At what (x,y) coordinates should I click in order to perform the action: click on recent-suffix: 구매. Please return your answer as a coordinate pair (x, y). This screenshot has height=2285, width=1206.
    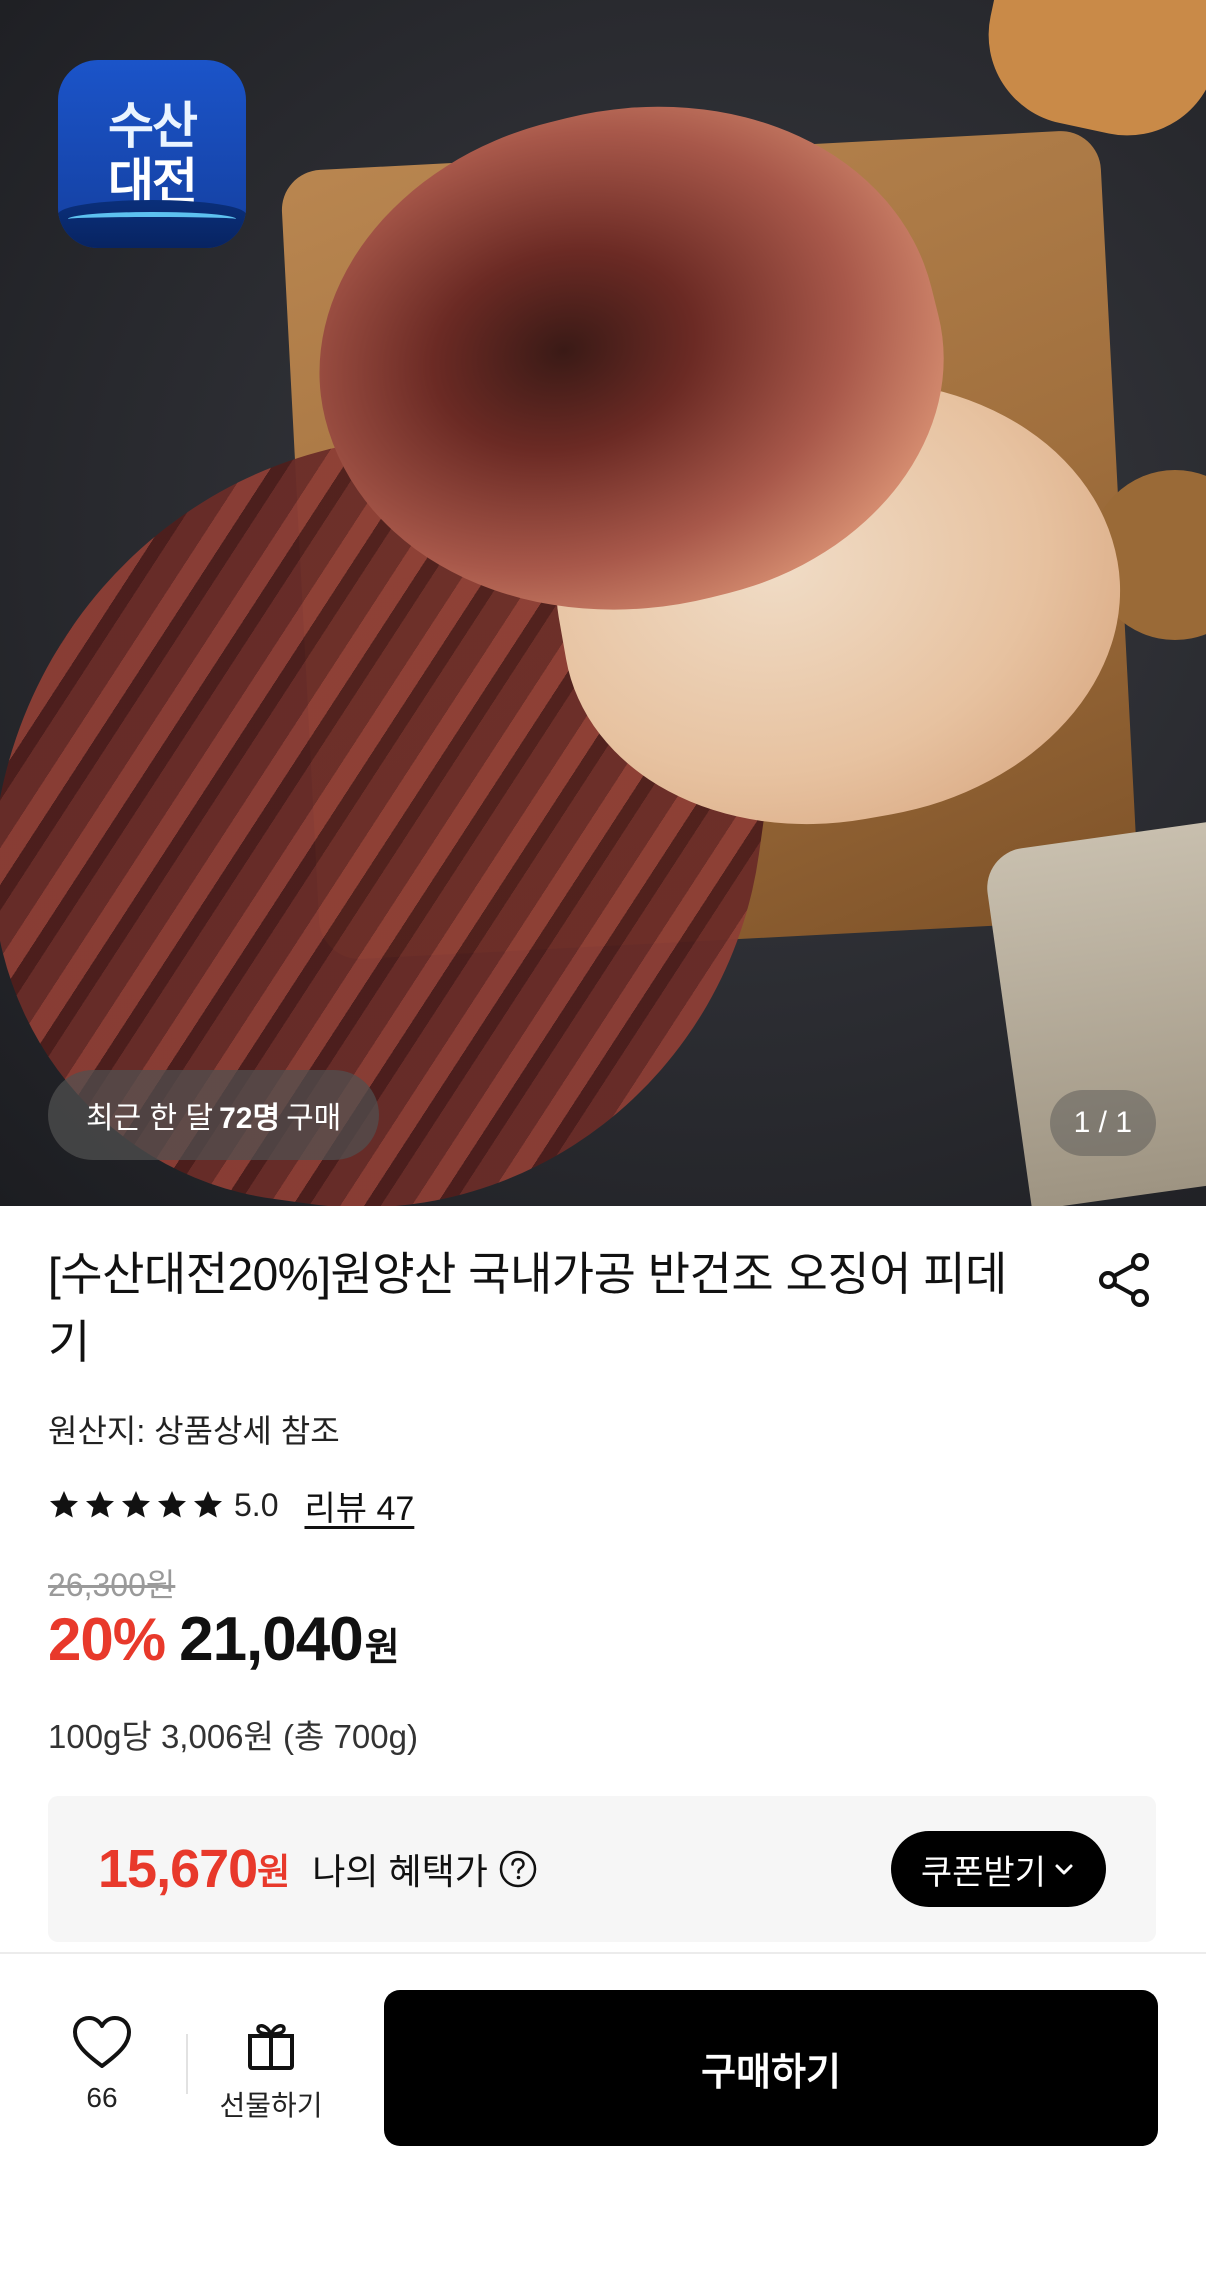
    Looking at the image, I should click on (314, 1118).